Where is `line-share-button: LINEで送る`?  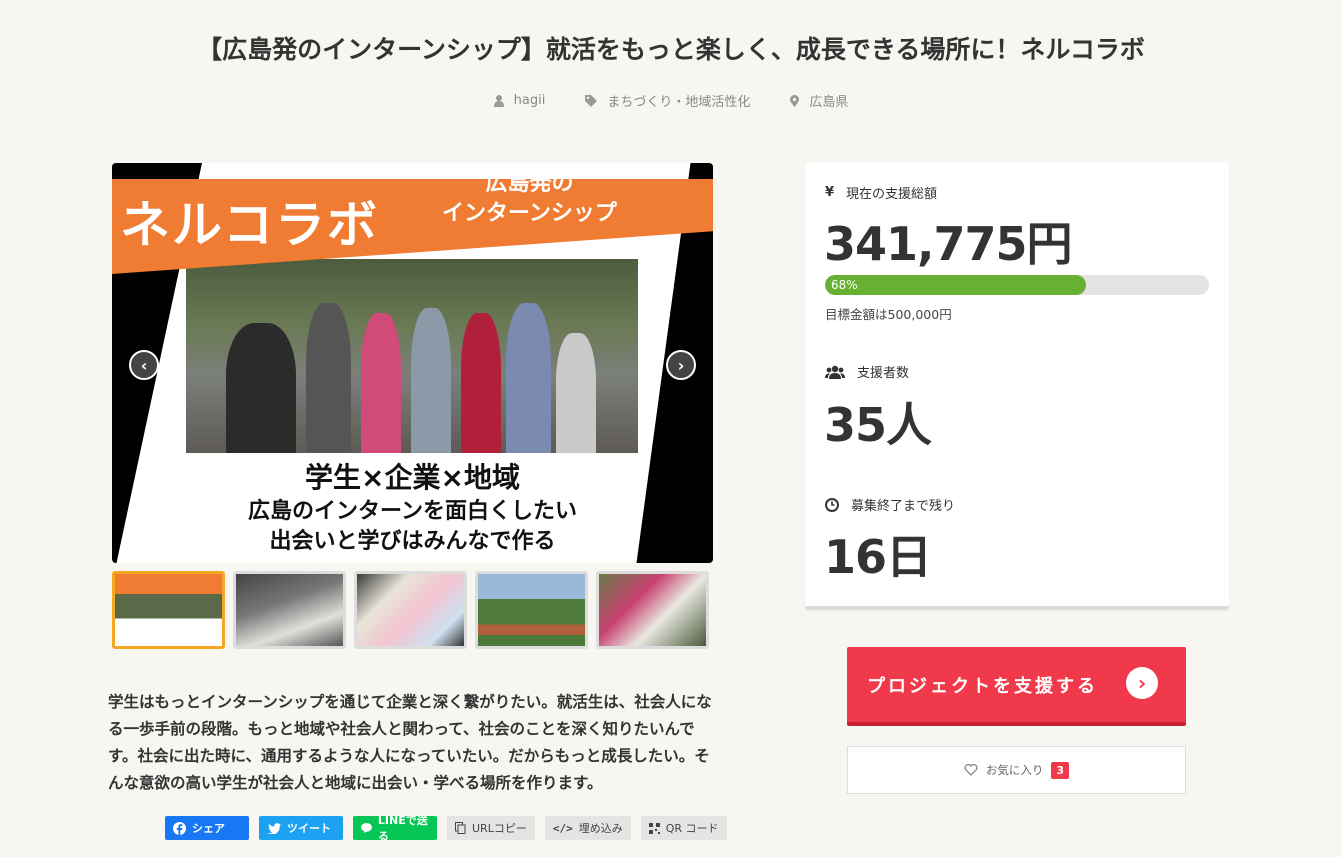 line-share-button: LINEで送る is located at coordinates (395, 828).